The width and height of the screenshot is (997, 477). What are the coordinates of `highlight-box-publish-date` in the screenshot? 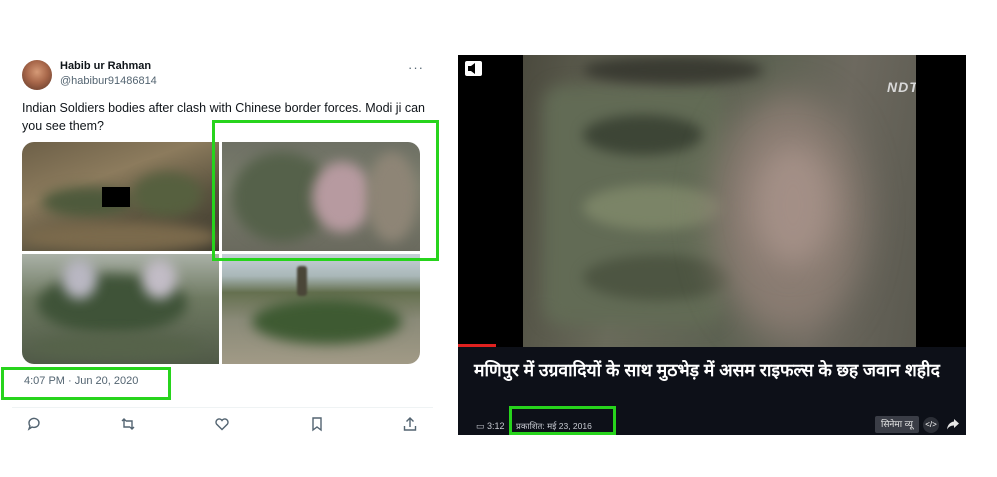 It's located at (562, 420).